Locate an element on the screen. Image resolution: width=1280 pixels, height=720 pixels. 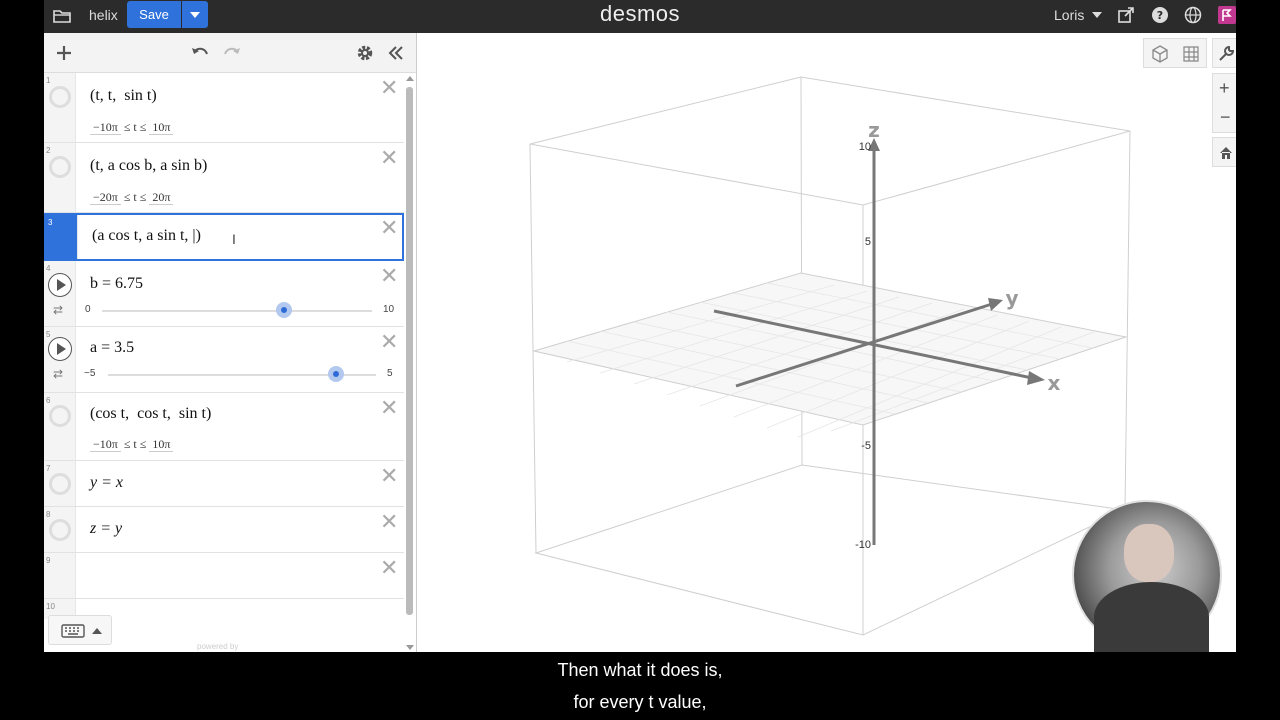
cube-view-icon is located at coordinates (1160, 54).